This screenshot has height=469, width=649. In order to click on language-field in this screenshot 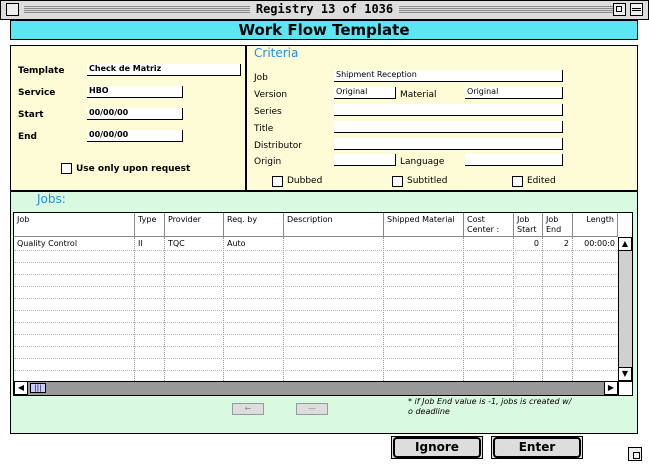, I will do `click(514, 160)`.